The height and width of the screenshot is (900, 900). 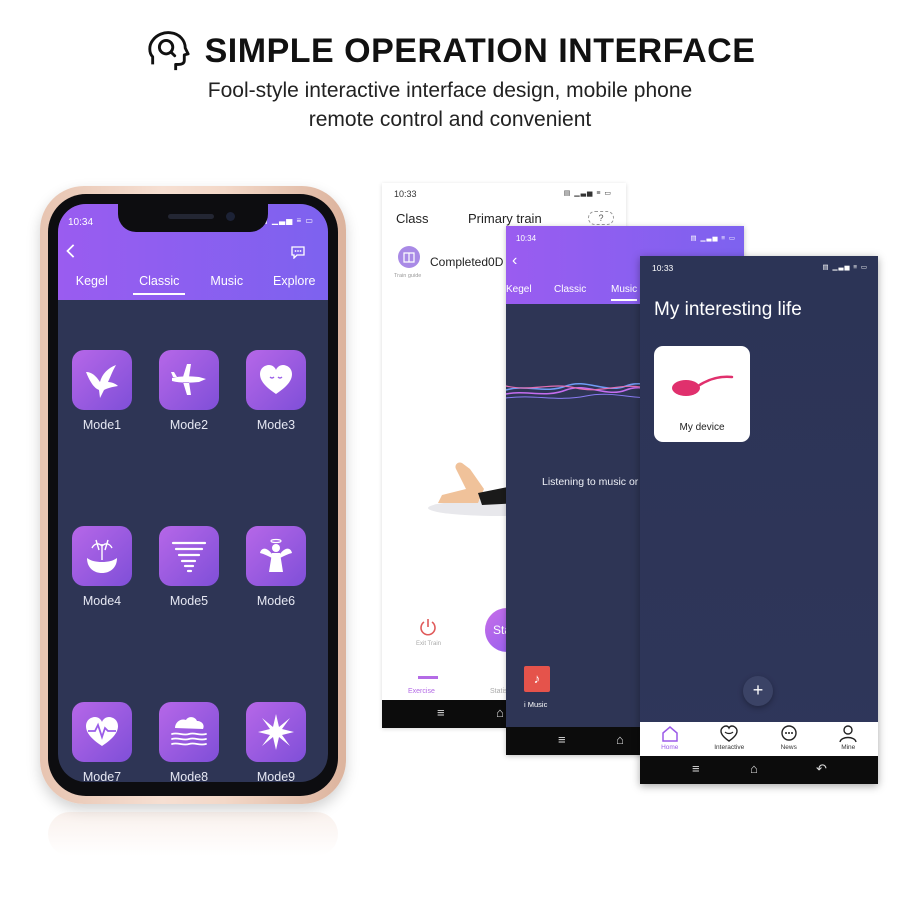 I want to click on phone-reflection, so click(x=193, y=834).